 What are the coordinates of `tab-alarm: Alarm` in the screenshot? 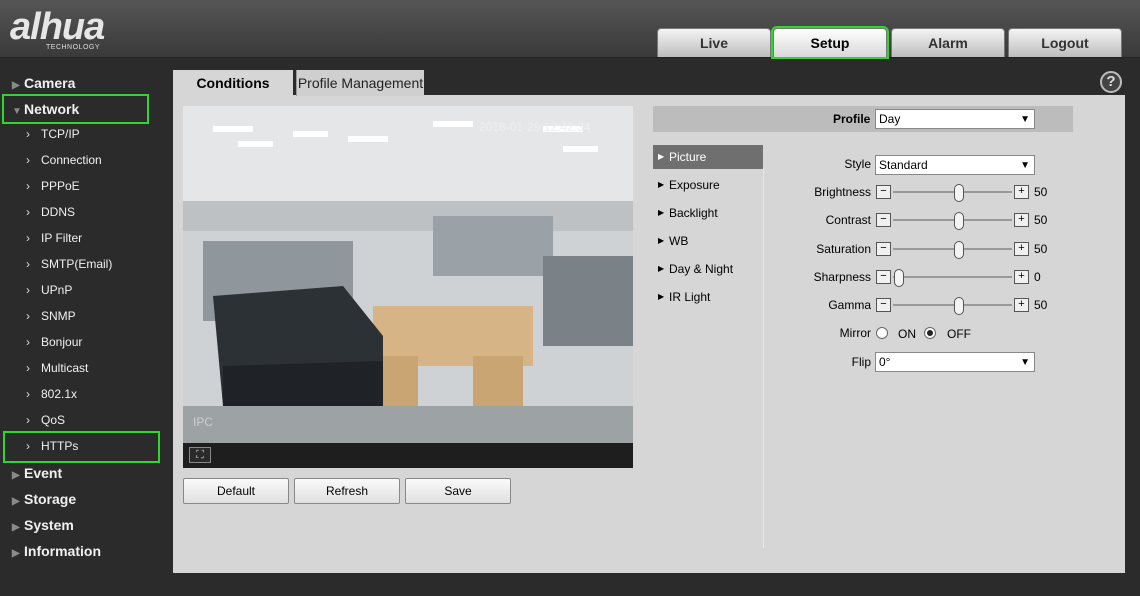 It's located at (948, 42).